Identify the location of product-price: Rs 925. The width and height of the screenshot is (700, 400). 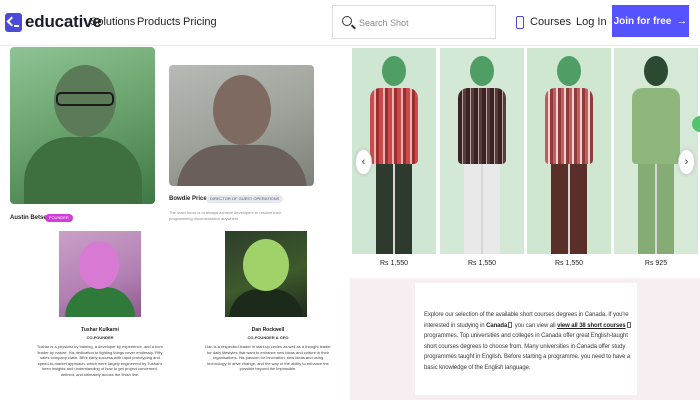
(656, 263).